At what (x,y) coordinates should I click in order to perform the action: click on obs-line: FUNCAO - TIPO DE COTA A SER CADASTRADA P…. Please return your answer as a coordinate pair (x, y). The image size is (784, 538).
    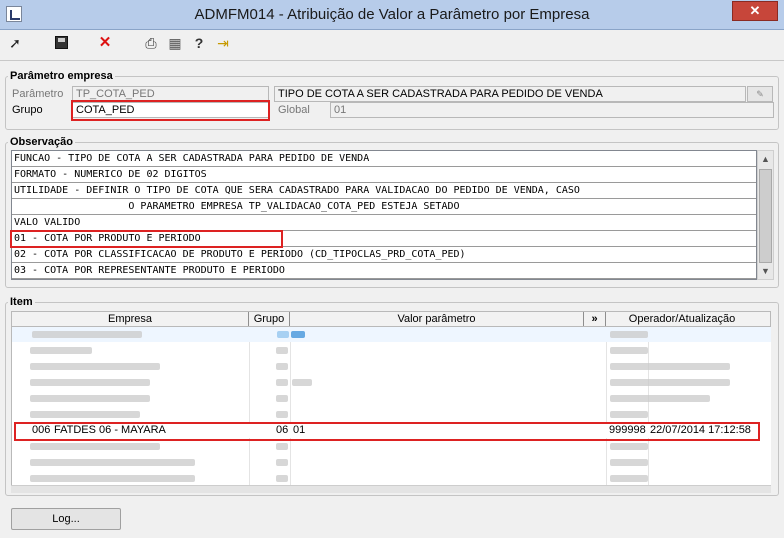
    Looking at the image, I should click on (384, 159).